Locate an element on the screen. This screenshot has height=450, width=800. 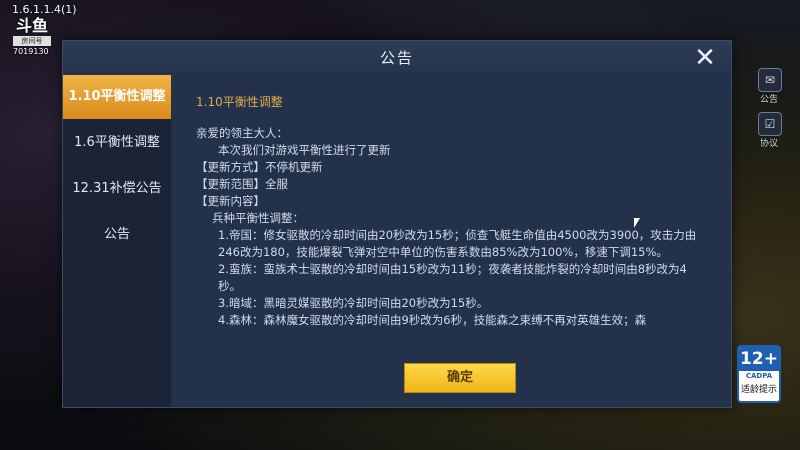
update-method-line: 【更新方式】不停机更新 is located at coordinates (259, 167).